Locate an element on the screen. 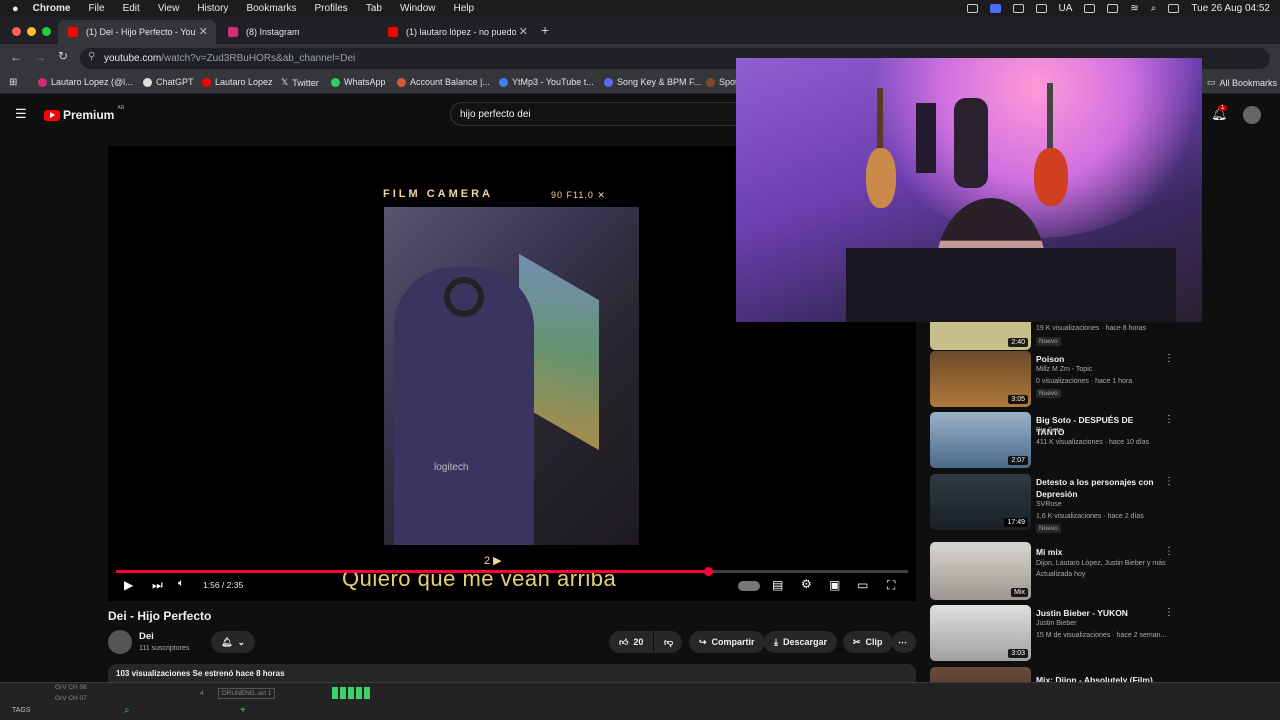 The height and width of the screenshot is (720, 1280). fullscreen-icon: ⛶ is located at coordinates (891, 585).